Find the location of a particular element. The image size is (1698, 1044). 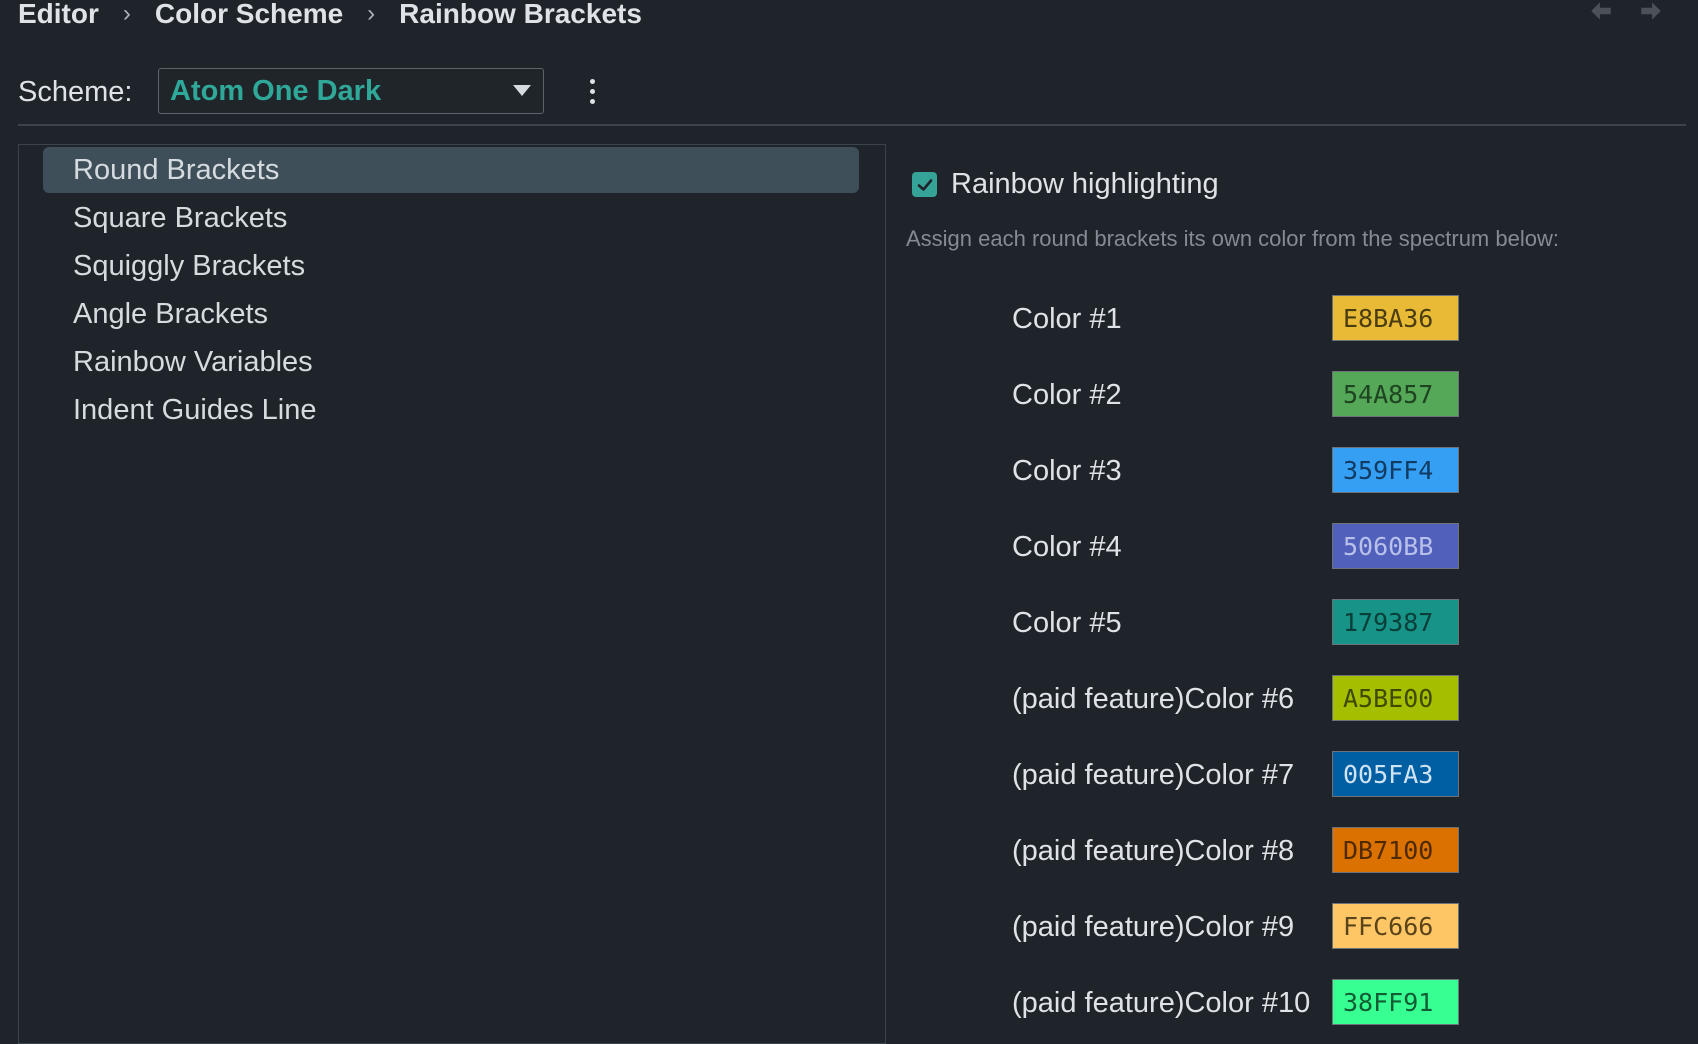

color-name-label: (paid feature)Color #8 is located at coordinates (1153, 850).